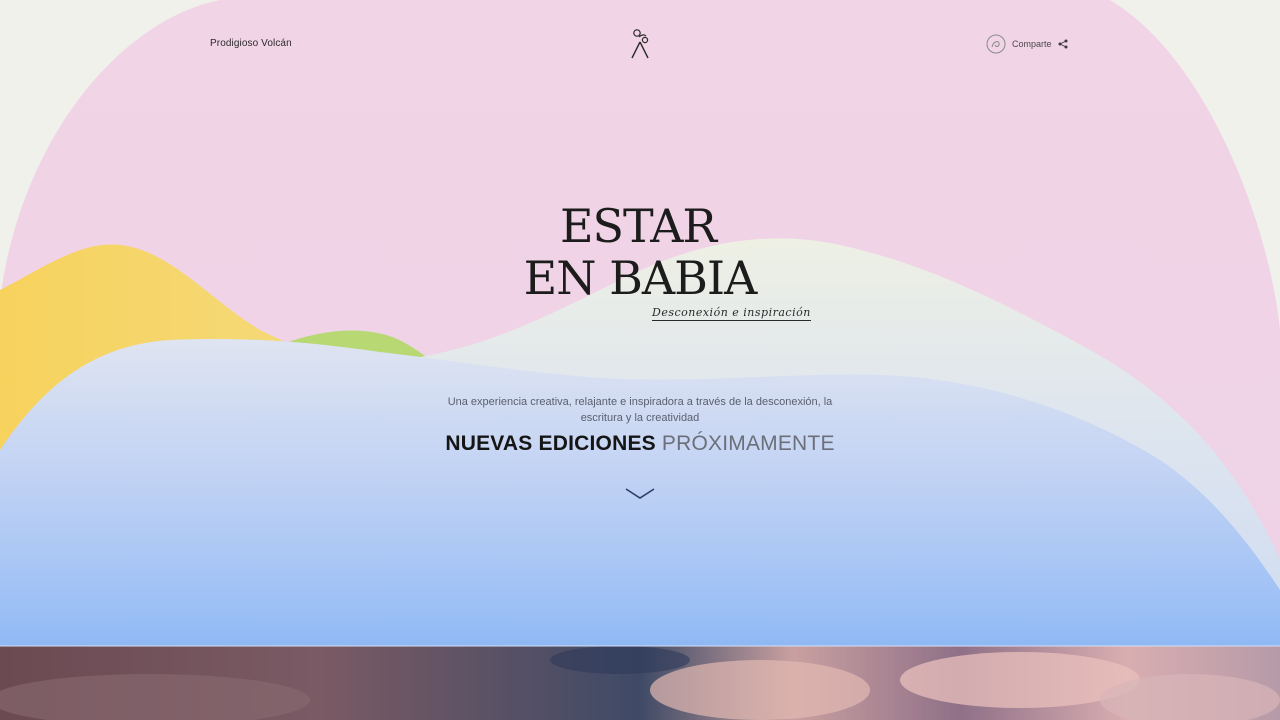 Image resolution: width=1280 pixels, height=720 pixels. I want to click on share-button: Comparte, so click(1027, 44).